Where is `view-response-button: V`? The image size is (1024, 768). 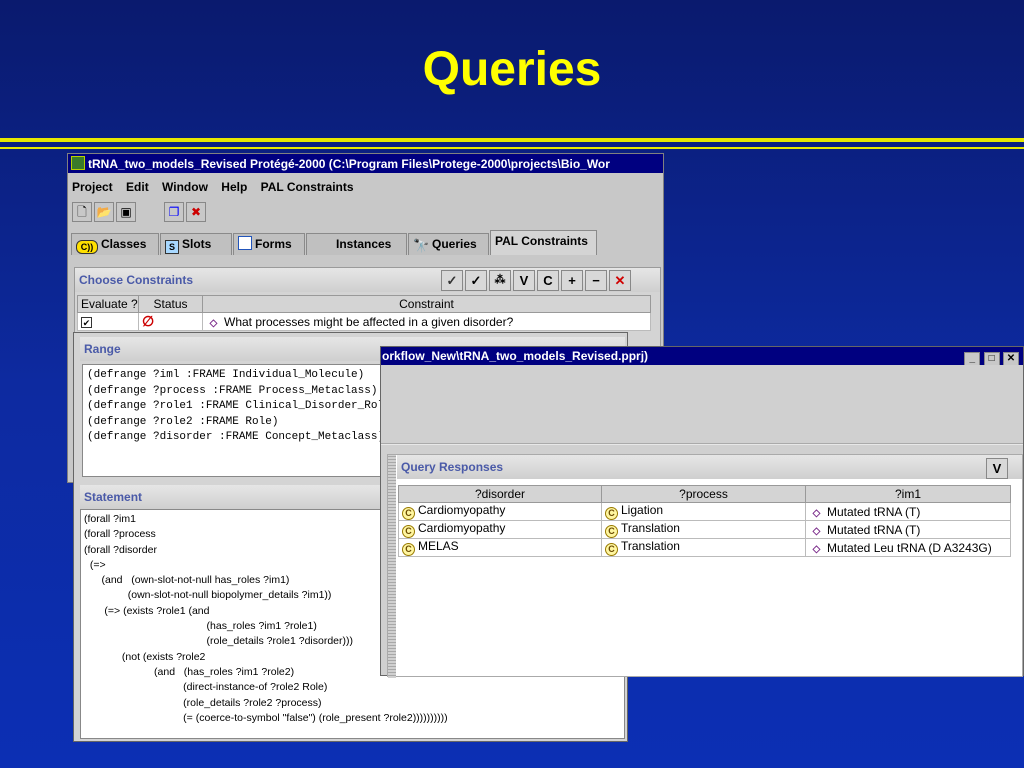 view-response-button: V is located at coordinates (997, 468).